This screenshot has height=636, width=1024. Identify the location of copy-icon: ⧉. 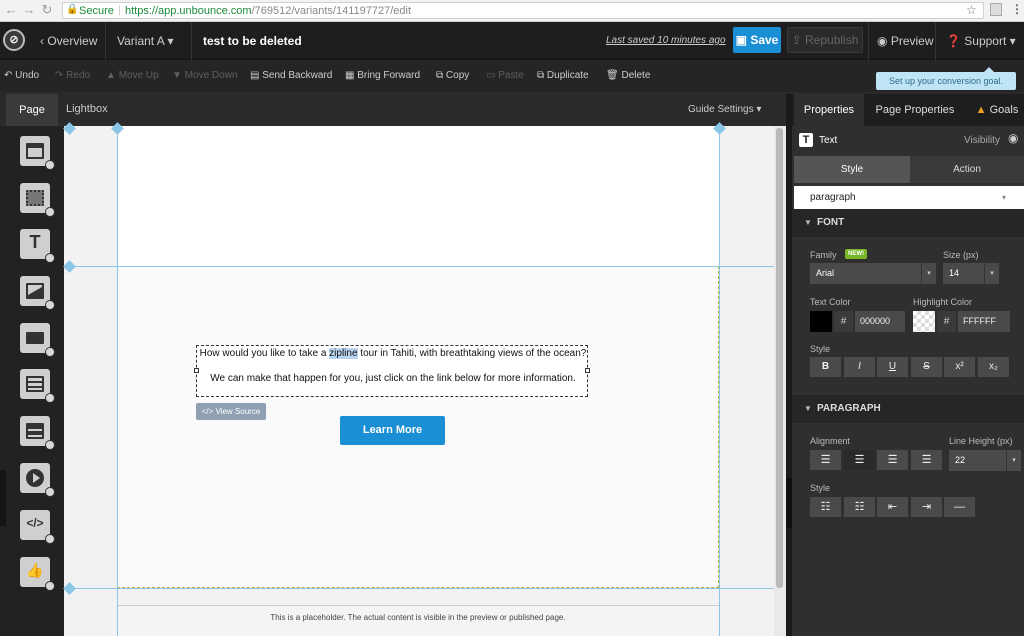
(441, 75).